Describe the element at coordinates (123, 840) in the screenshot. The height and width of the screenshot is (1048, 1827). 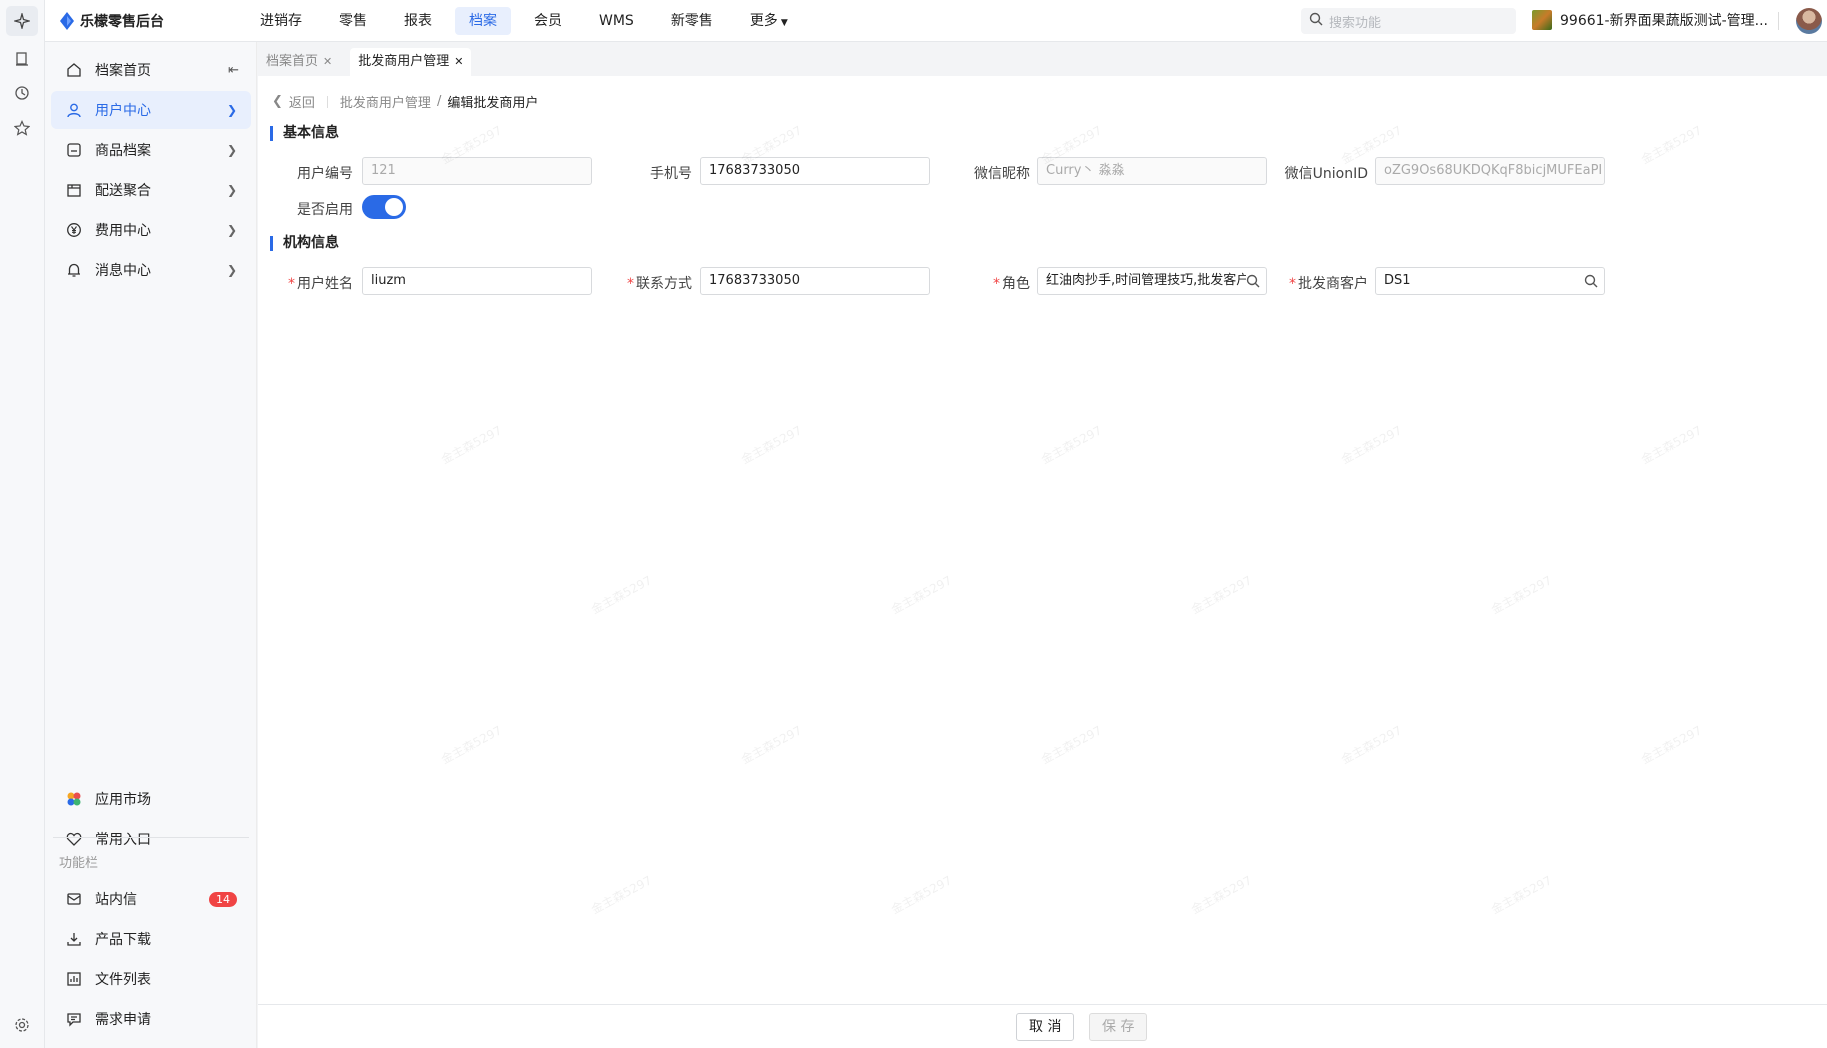
I see `sidebar-item-label: 常用入口` at that location.